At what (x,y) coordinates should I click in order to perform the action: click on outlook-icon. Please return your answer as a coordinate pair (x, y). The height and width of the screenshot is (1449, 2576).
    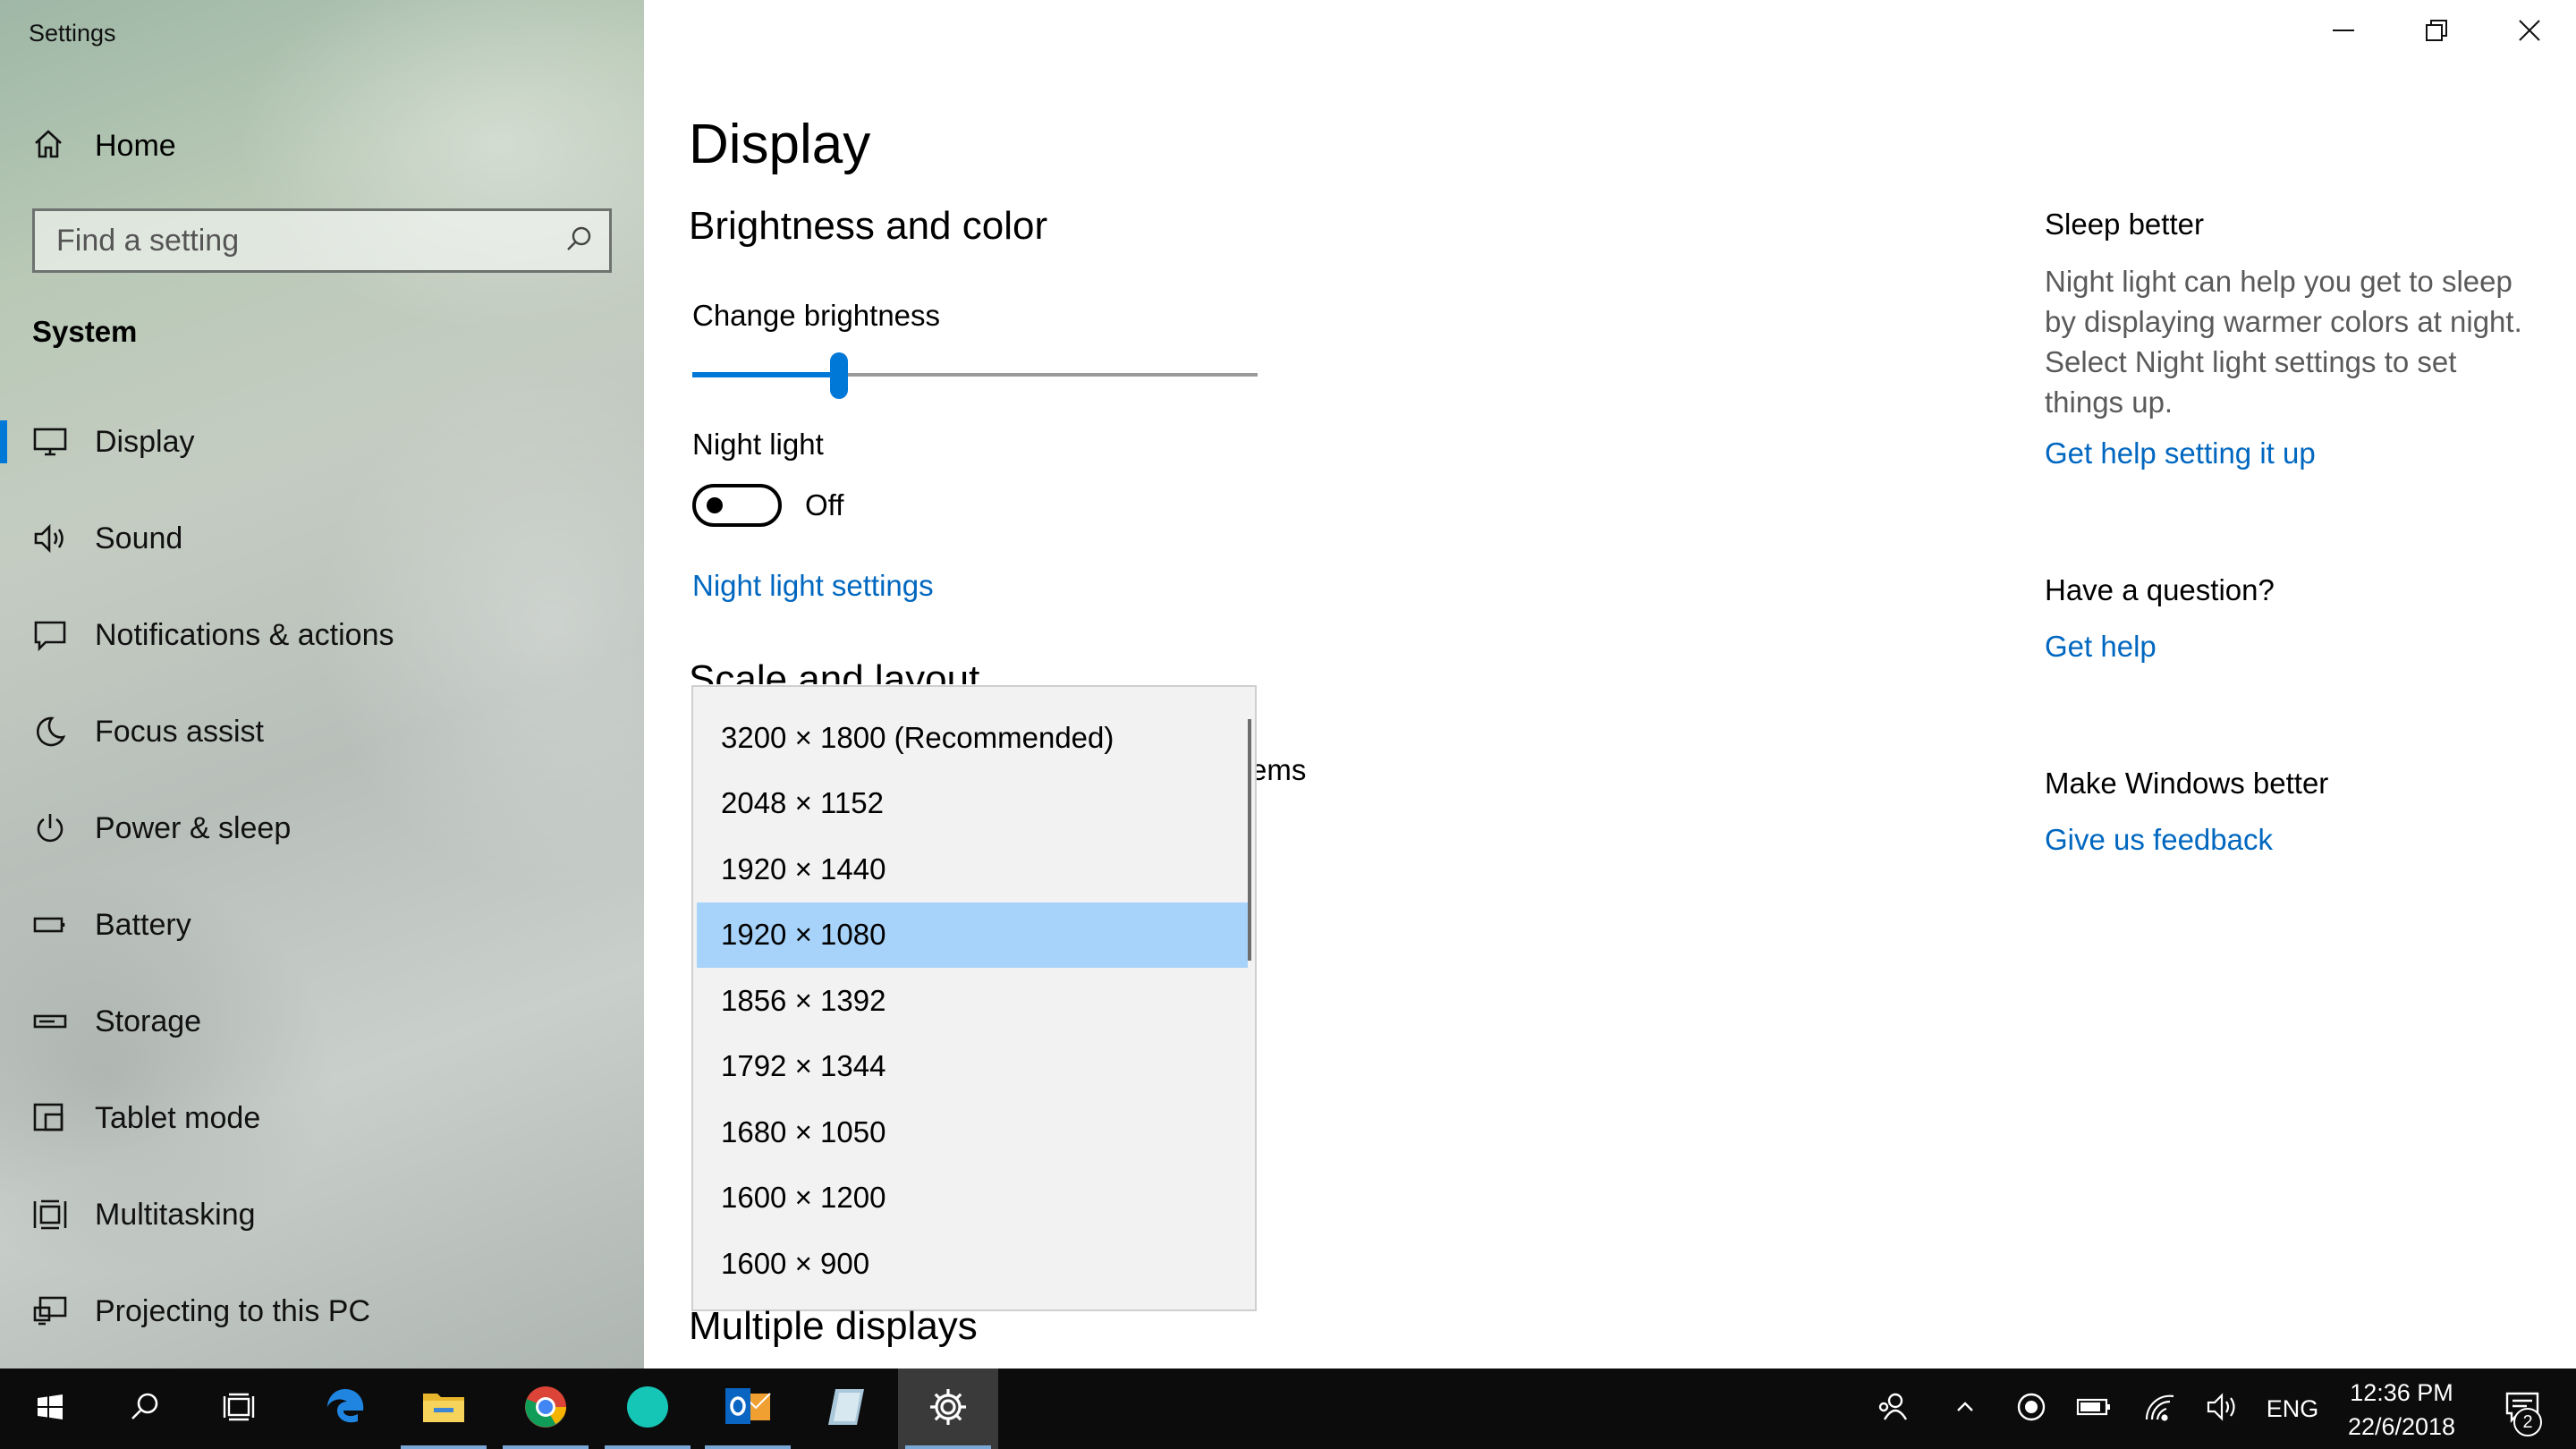
    Looking at the image, I should click on (748, 1409).